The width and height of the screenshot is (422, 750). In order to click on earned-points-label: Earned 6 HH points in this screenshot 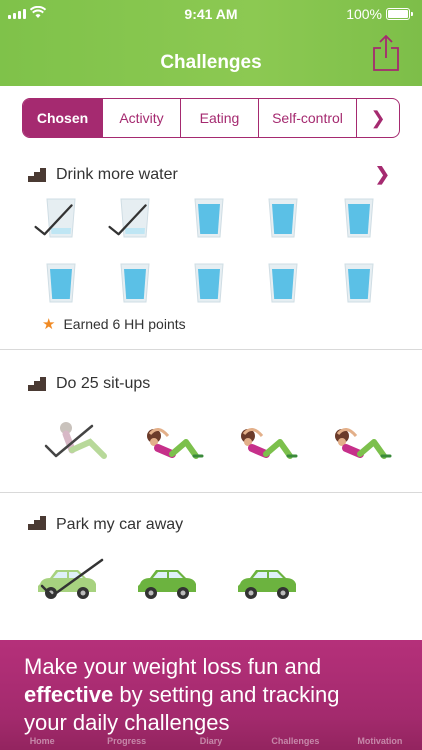, I will do `click(124, 324)`.